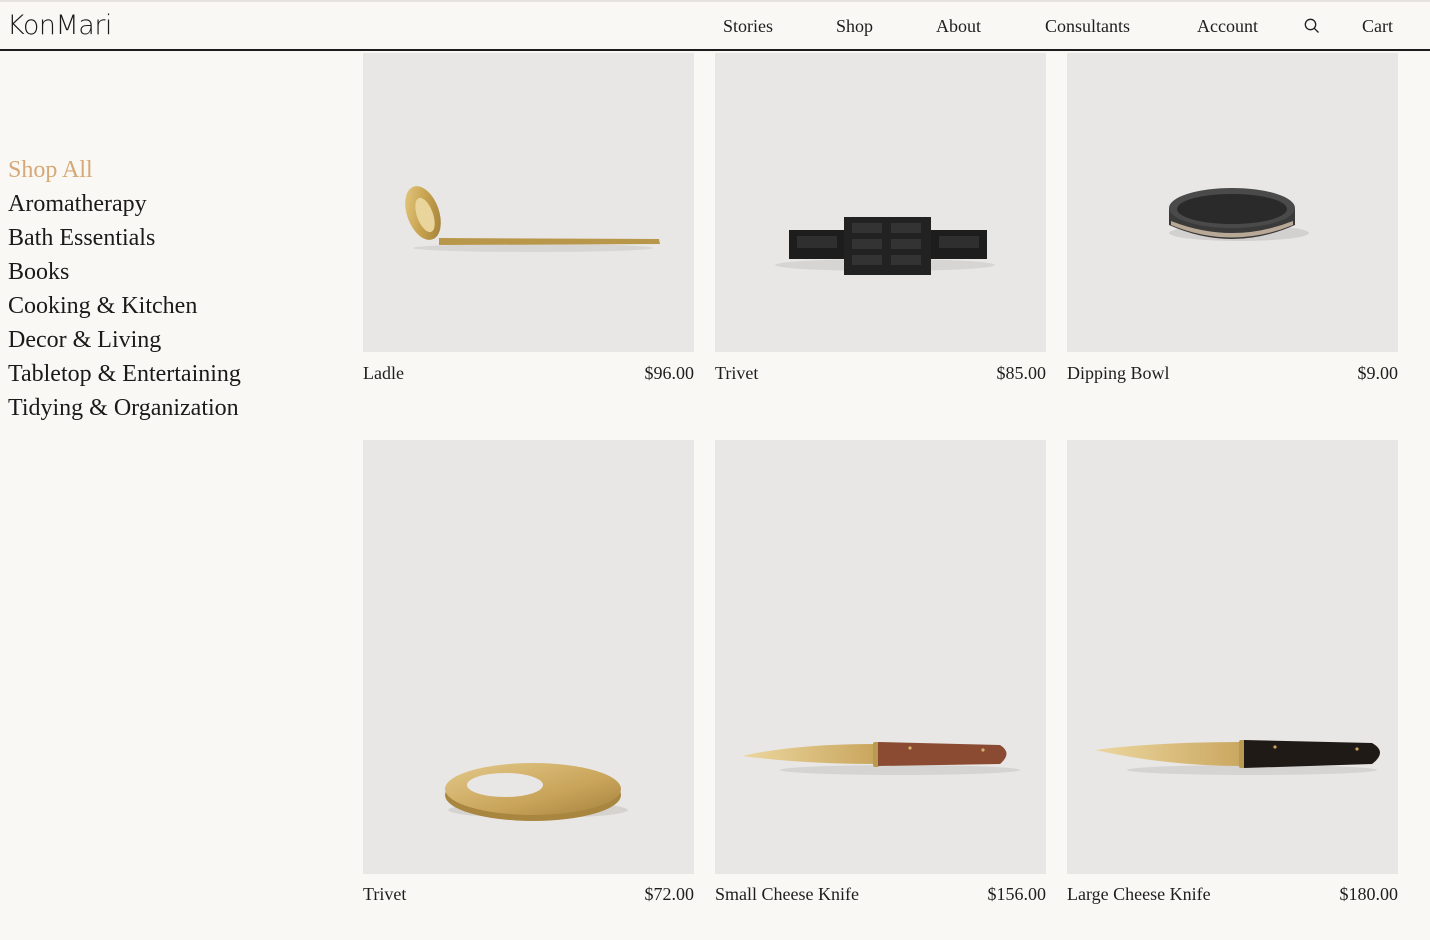  I want to click on ladle-image, so click(532, 219).